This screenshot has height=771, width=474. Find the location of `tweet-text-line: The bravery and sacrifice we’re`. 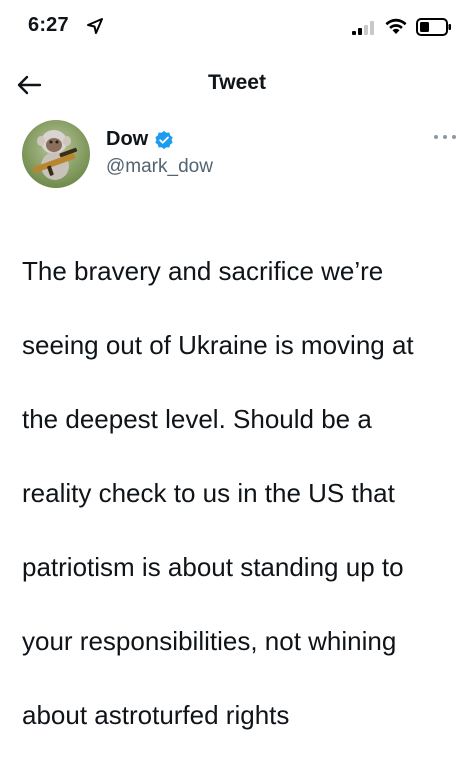

tweet-text-line: The bravery and sacrifice we’re is located at coordinates (203, 271).